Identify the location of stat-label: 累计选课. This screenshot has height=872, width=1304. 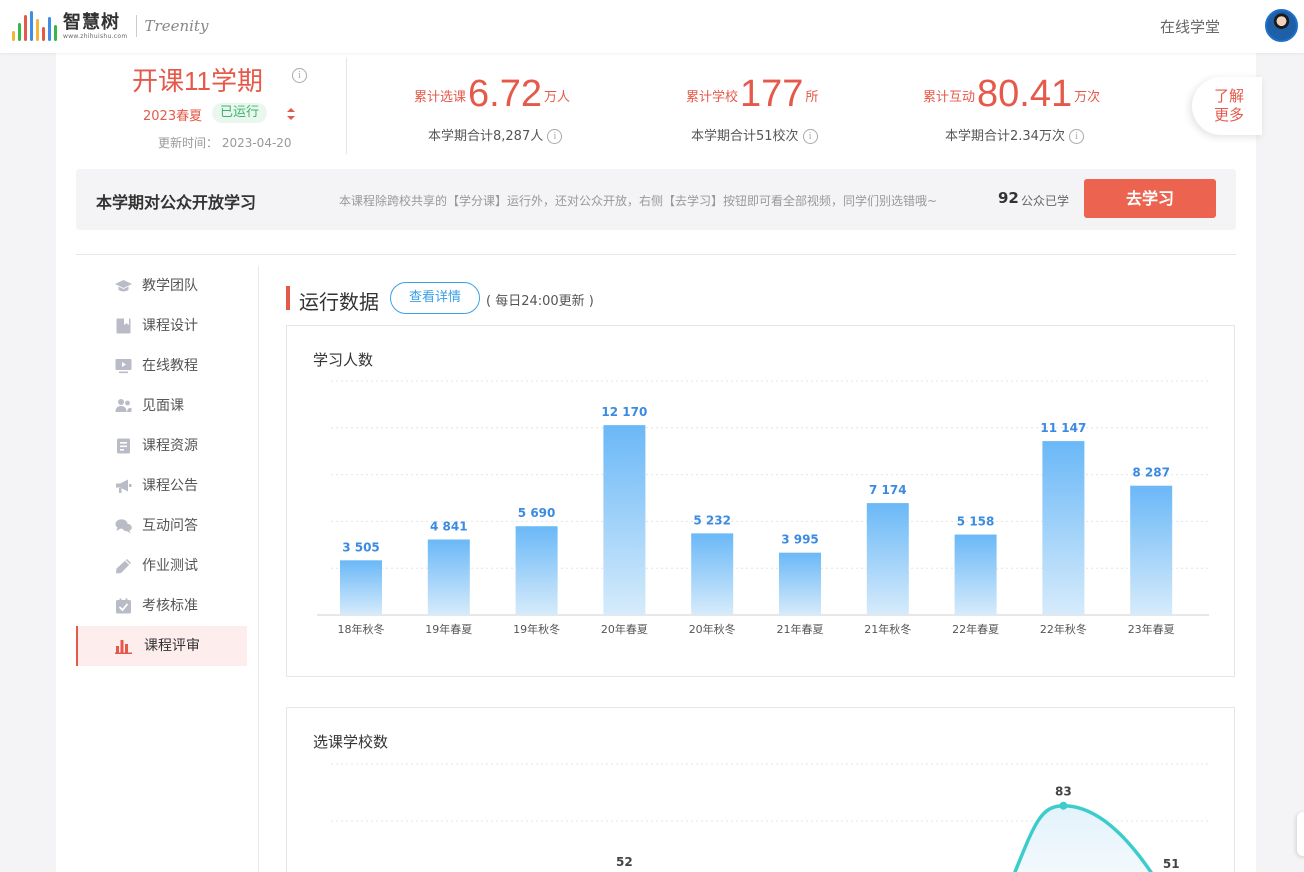
(440, 97).